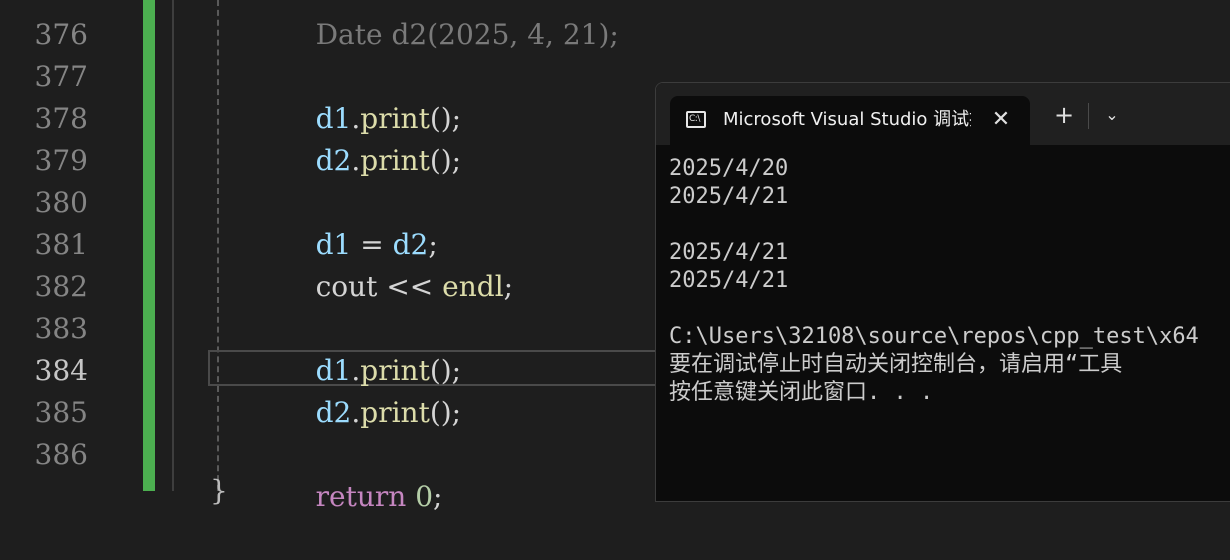 The width and height of the screenshot is (1230, 560). What do you see at coordinates (219, 490) in the screenshot?
I see `closing-brace: }` at bounding box center [219, 490].